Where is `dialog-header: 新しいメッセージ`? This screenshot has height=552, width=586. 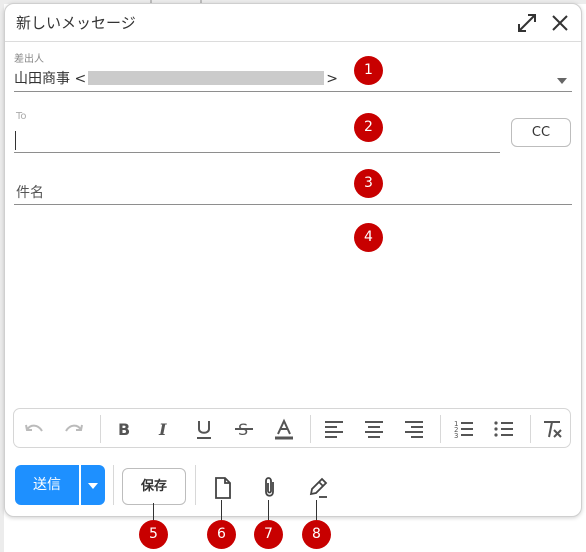
dialog-header: 新しいメッセージ is located at coordinates (293, 23).